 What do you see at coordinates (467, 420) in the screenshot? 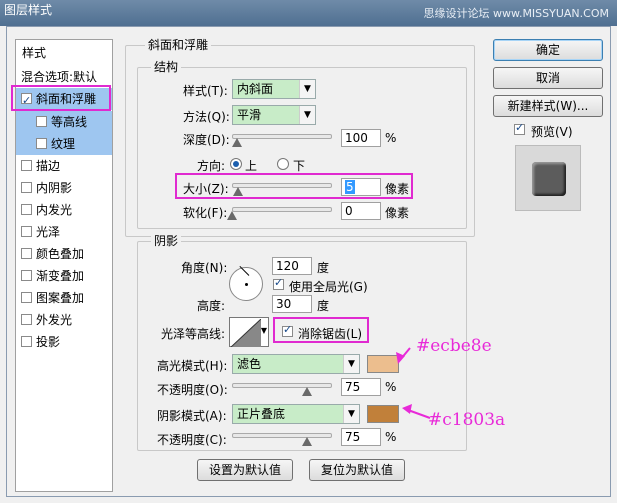
I see `shadow-hex-annotation: #c1803a` at bounding box center [467, 420].